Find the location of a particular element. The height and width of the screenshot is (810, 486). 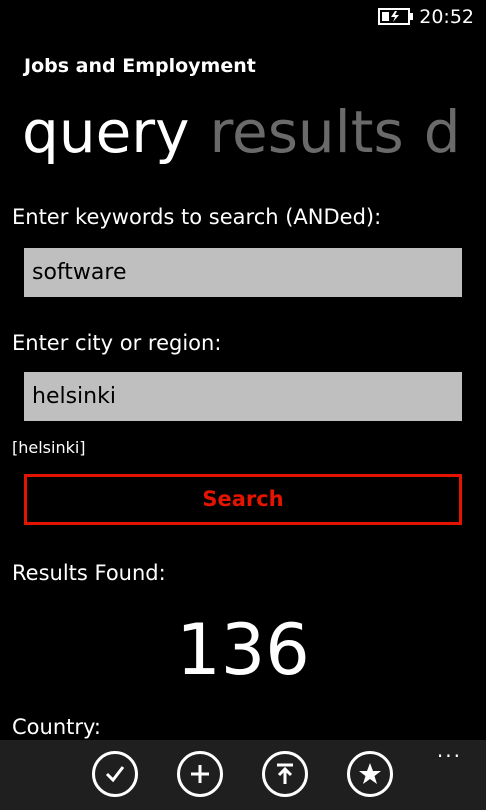

country-label: Country: is located at coordinates (56, 727).